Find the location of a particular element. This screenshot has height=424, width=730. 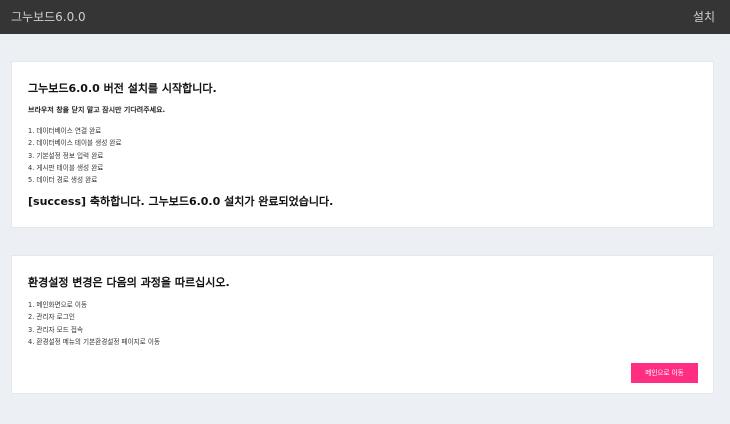

install-notice: 브라우저 창을 닫지 말고 잠시만 기다려주세요. is located at coordinates (97, 110).